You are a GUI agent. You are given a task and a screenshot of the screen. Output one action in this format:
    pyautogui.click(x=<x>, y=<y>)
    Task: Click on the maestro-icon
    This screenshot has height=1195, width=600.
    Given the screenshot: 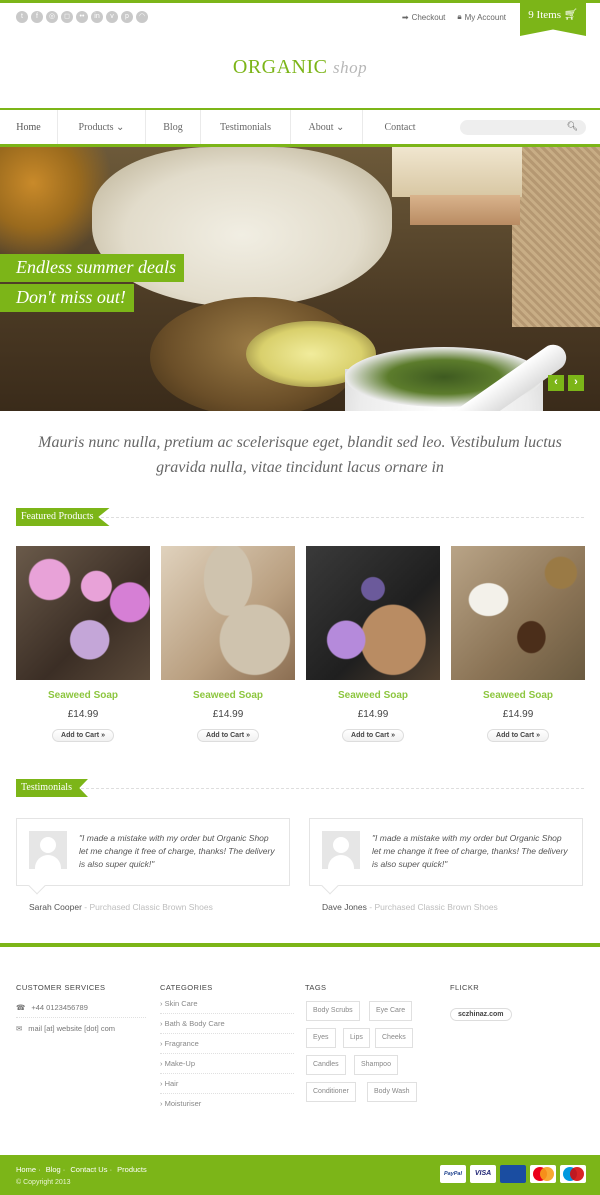 What is the action you would take?
    pyautogui.click(x=573, y=1174)
    